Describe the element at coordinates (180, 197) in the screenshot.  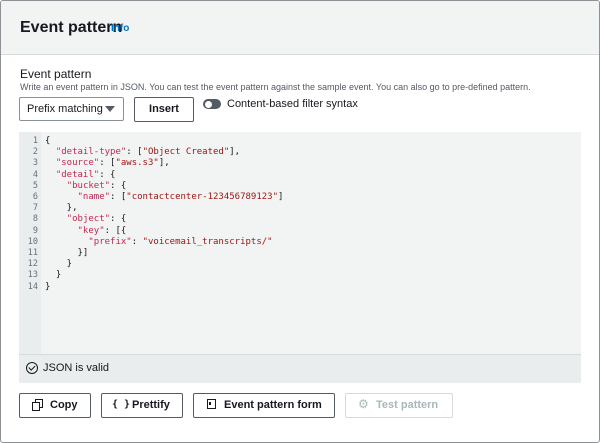
I see `code-line: "name": ["contactcenter-123456789123"]` at that location.